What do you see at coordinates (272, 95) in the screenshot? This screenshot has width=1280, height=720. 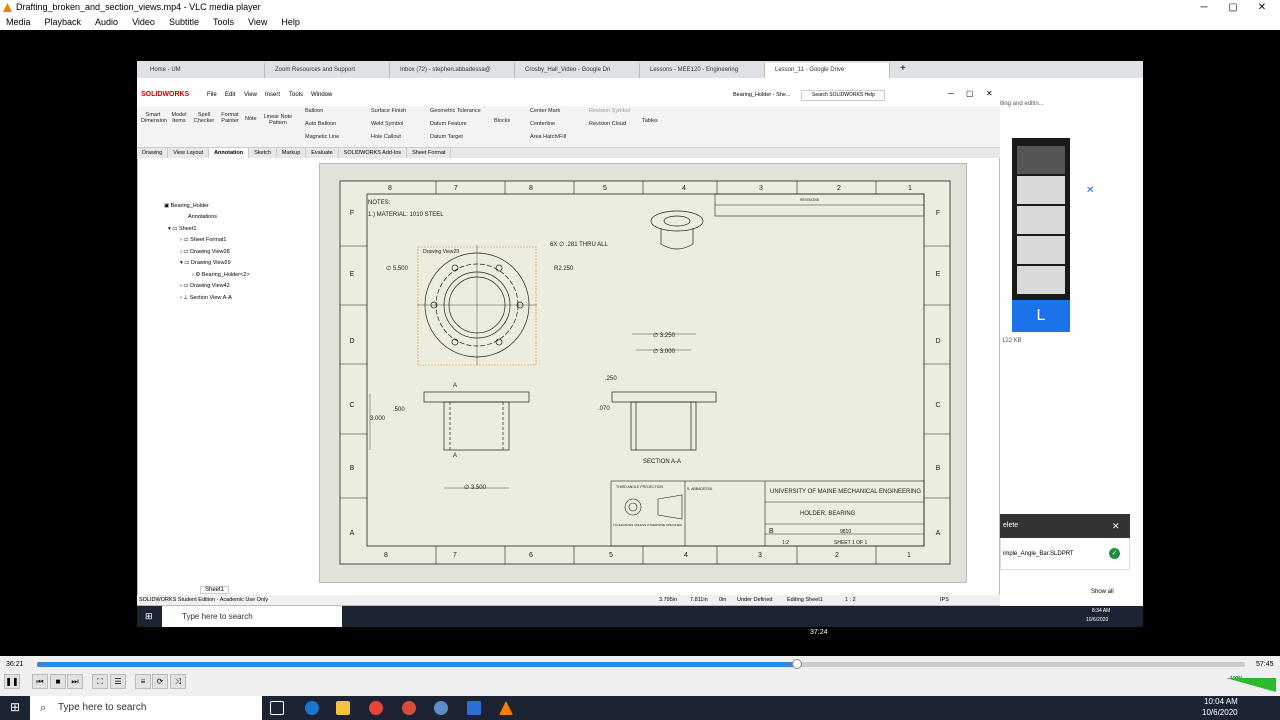 I see `menu-insert: Insert` at bounding box center [272, 95].